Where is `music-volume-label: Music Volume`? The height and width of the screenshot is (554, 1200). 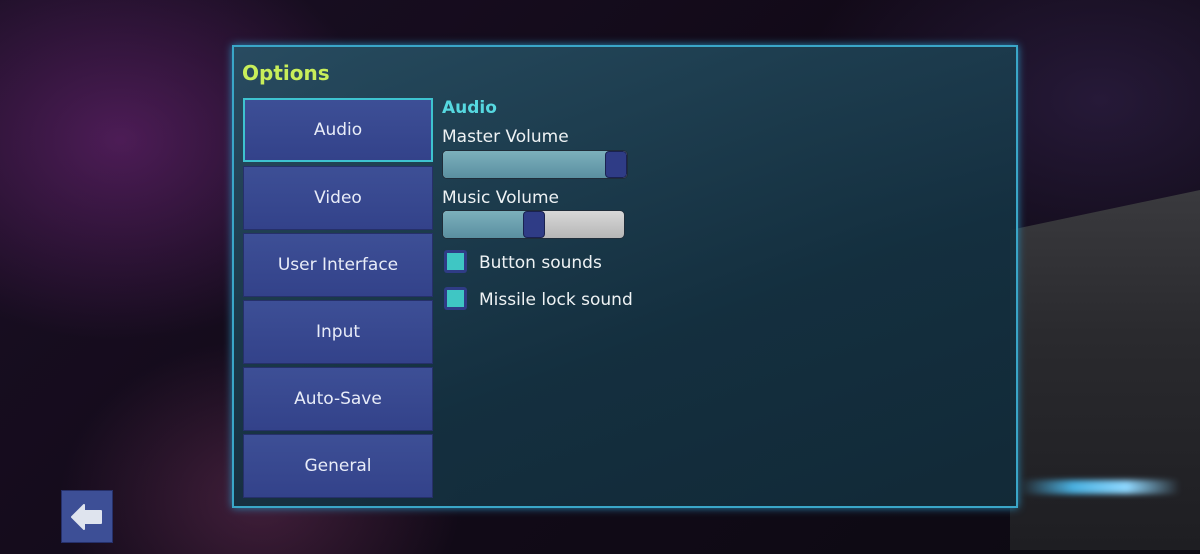 music-volume-label: Music Volume is located at coordinates (500, 198).